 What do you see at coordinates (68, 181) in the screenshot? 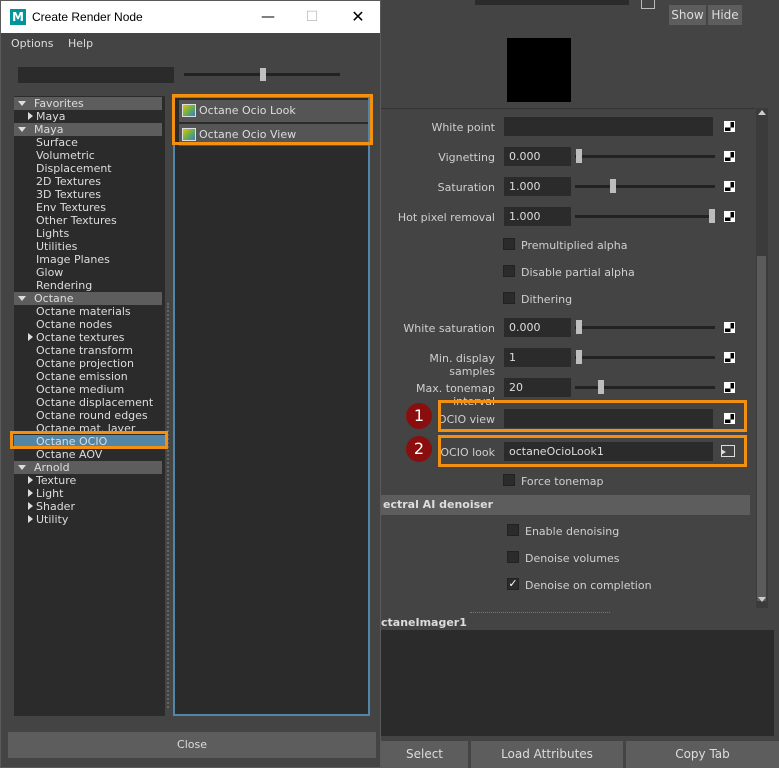
I see `tree-item-2d-textures: 2D Textures` at bounding box center [68, 181].